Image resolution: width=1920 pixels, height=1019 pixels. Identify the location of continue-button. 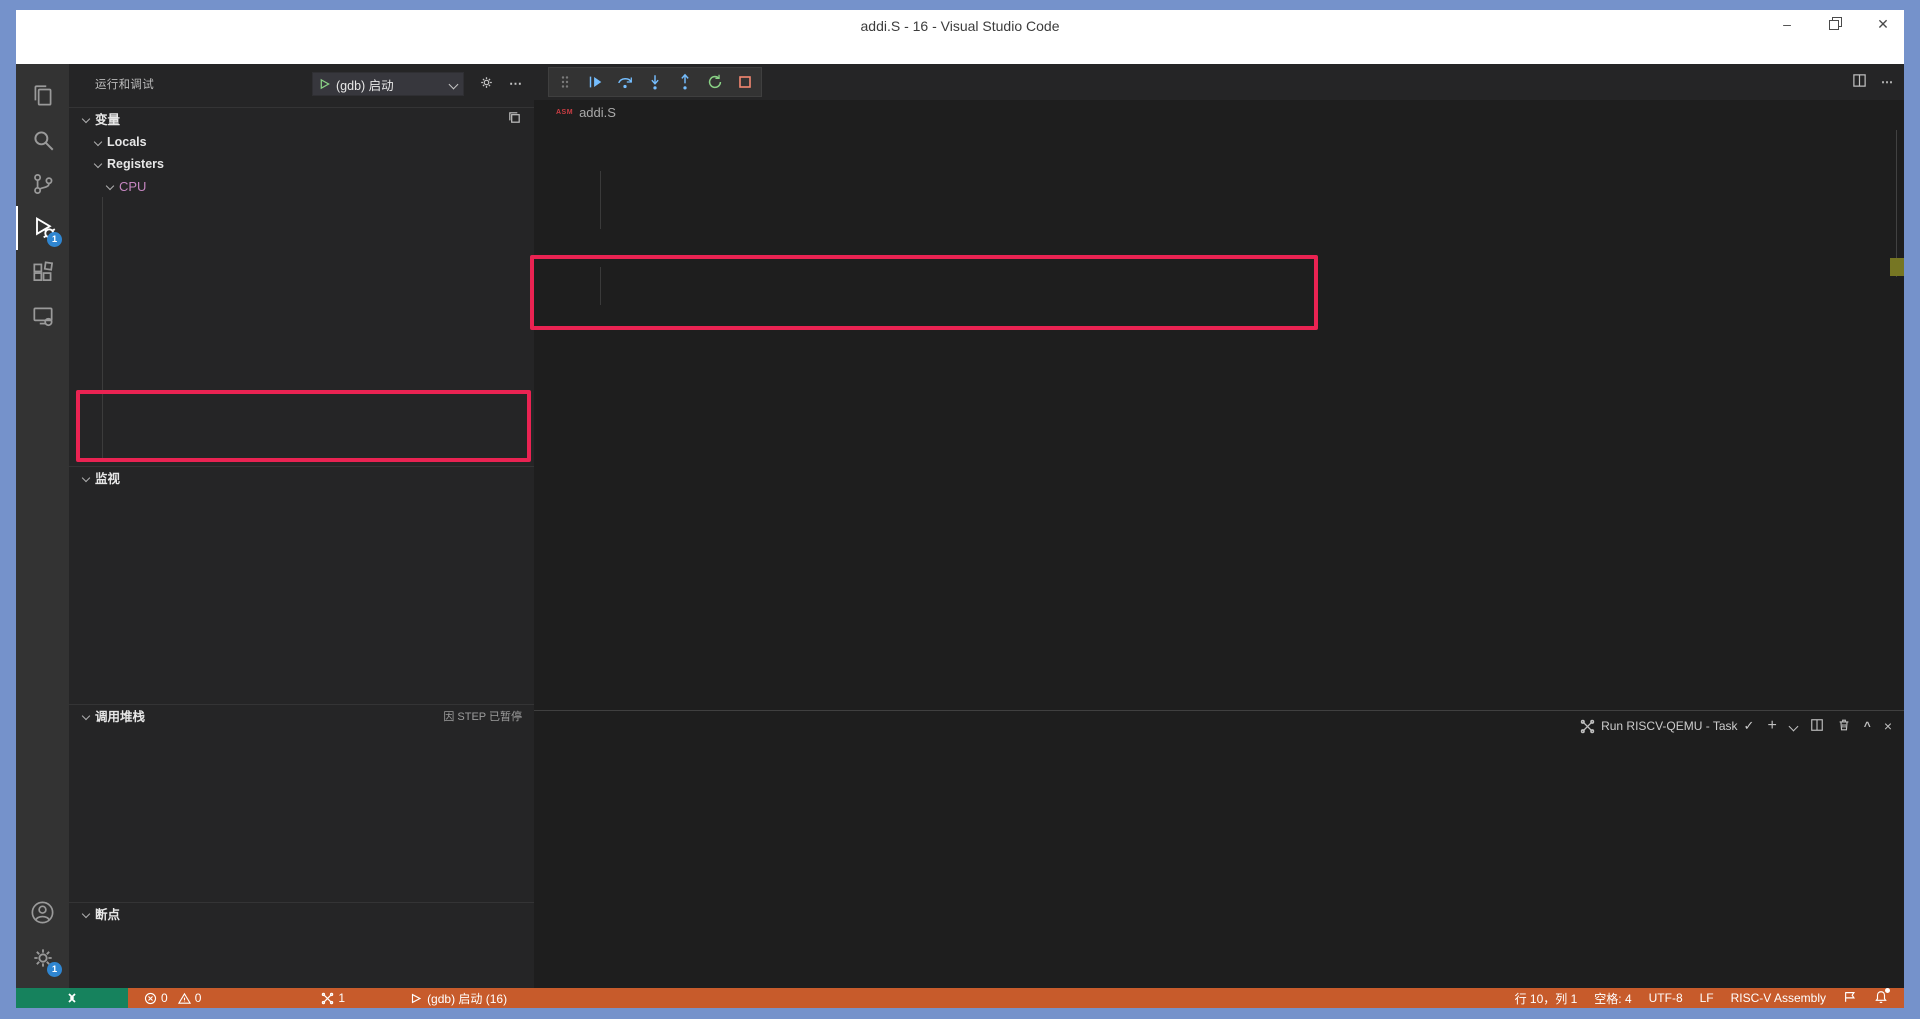
(595, 82).